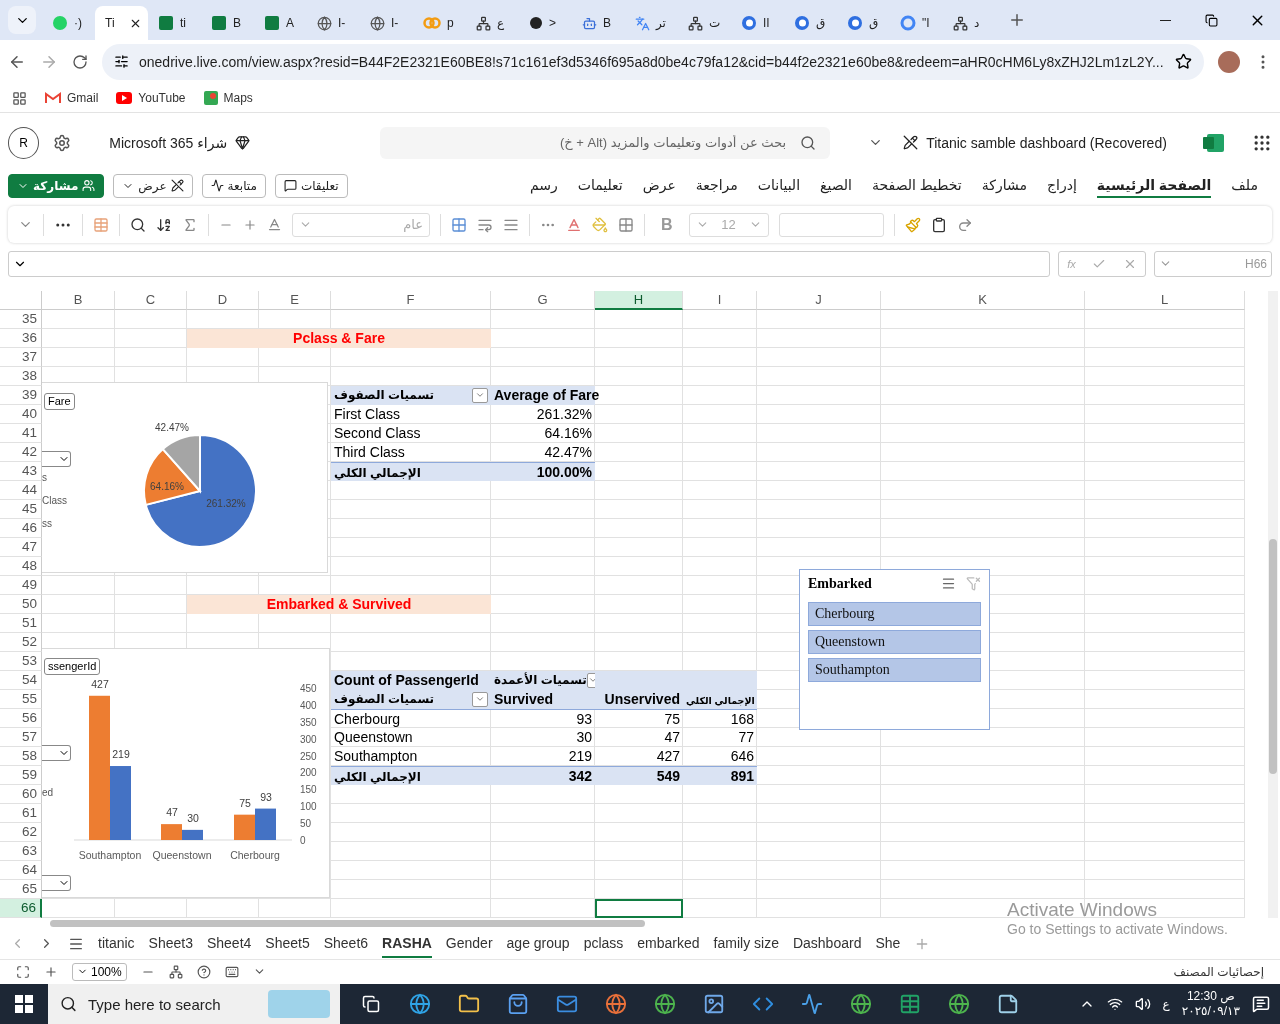 This screenshot has height=1024, width=1280. What do you see at coordinates (311, 185) in the screenshot?
I see `toolbar-button: تعليقات` at bounding box center [311, 185].